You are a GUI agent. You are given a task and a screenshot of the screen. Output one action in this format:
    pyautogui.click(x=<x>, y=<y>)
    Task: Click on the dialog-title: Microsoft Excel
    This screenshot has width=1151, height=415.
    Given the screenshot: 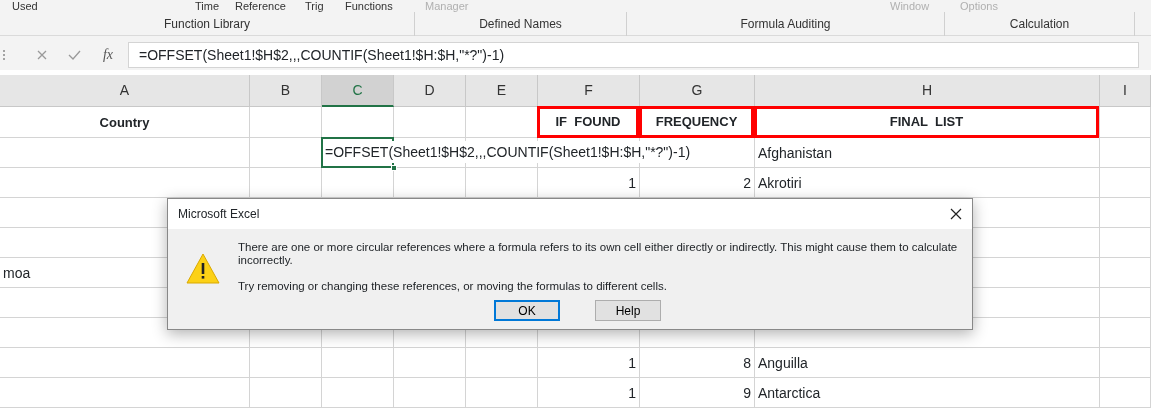 What is the action you would take?
    pyautogui.click(x=219, y=214)
    